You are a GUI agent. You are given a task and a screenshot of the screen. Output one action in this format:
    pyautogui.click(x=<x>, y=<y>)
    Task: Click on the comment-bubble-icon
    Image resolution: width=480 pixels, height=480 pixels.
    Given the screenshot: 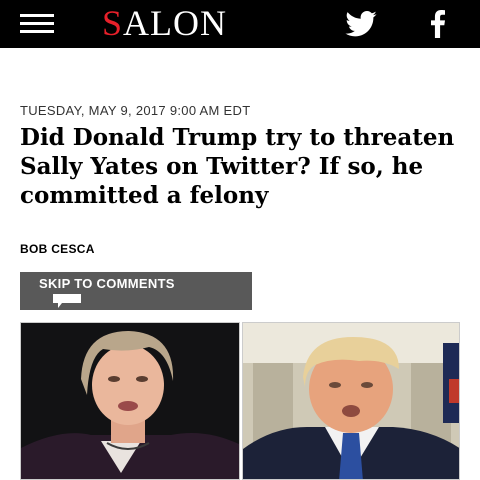 What is the action you would take?
    pyautogui.click(x=67, y=301)
    